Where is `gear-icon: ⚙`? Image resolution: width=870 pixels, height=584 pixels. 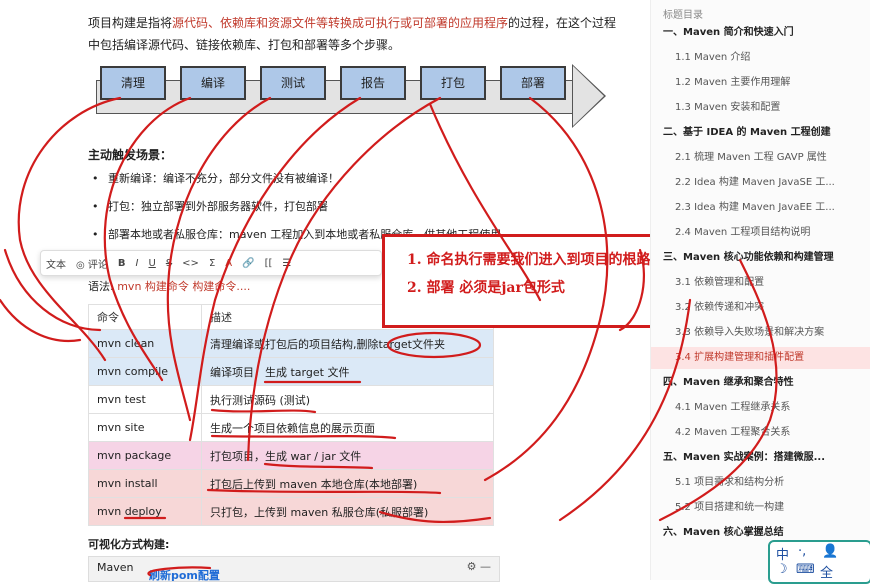
gear-icon: ⚙ is located at coordinates (472, 566).